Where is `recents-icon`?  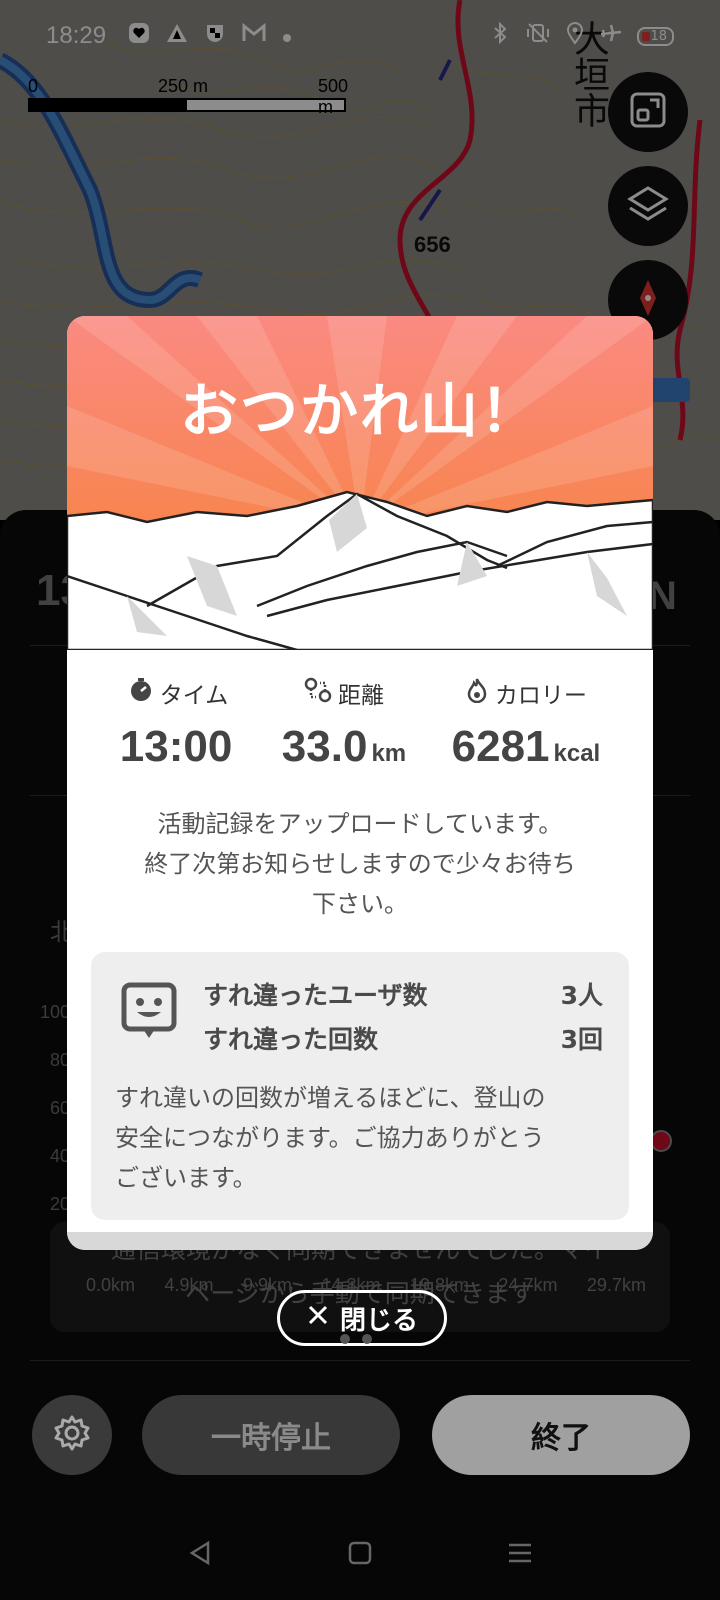 recents-icon is located at coordinates (520, 1555).